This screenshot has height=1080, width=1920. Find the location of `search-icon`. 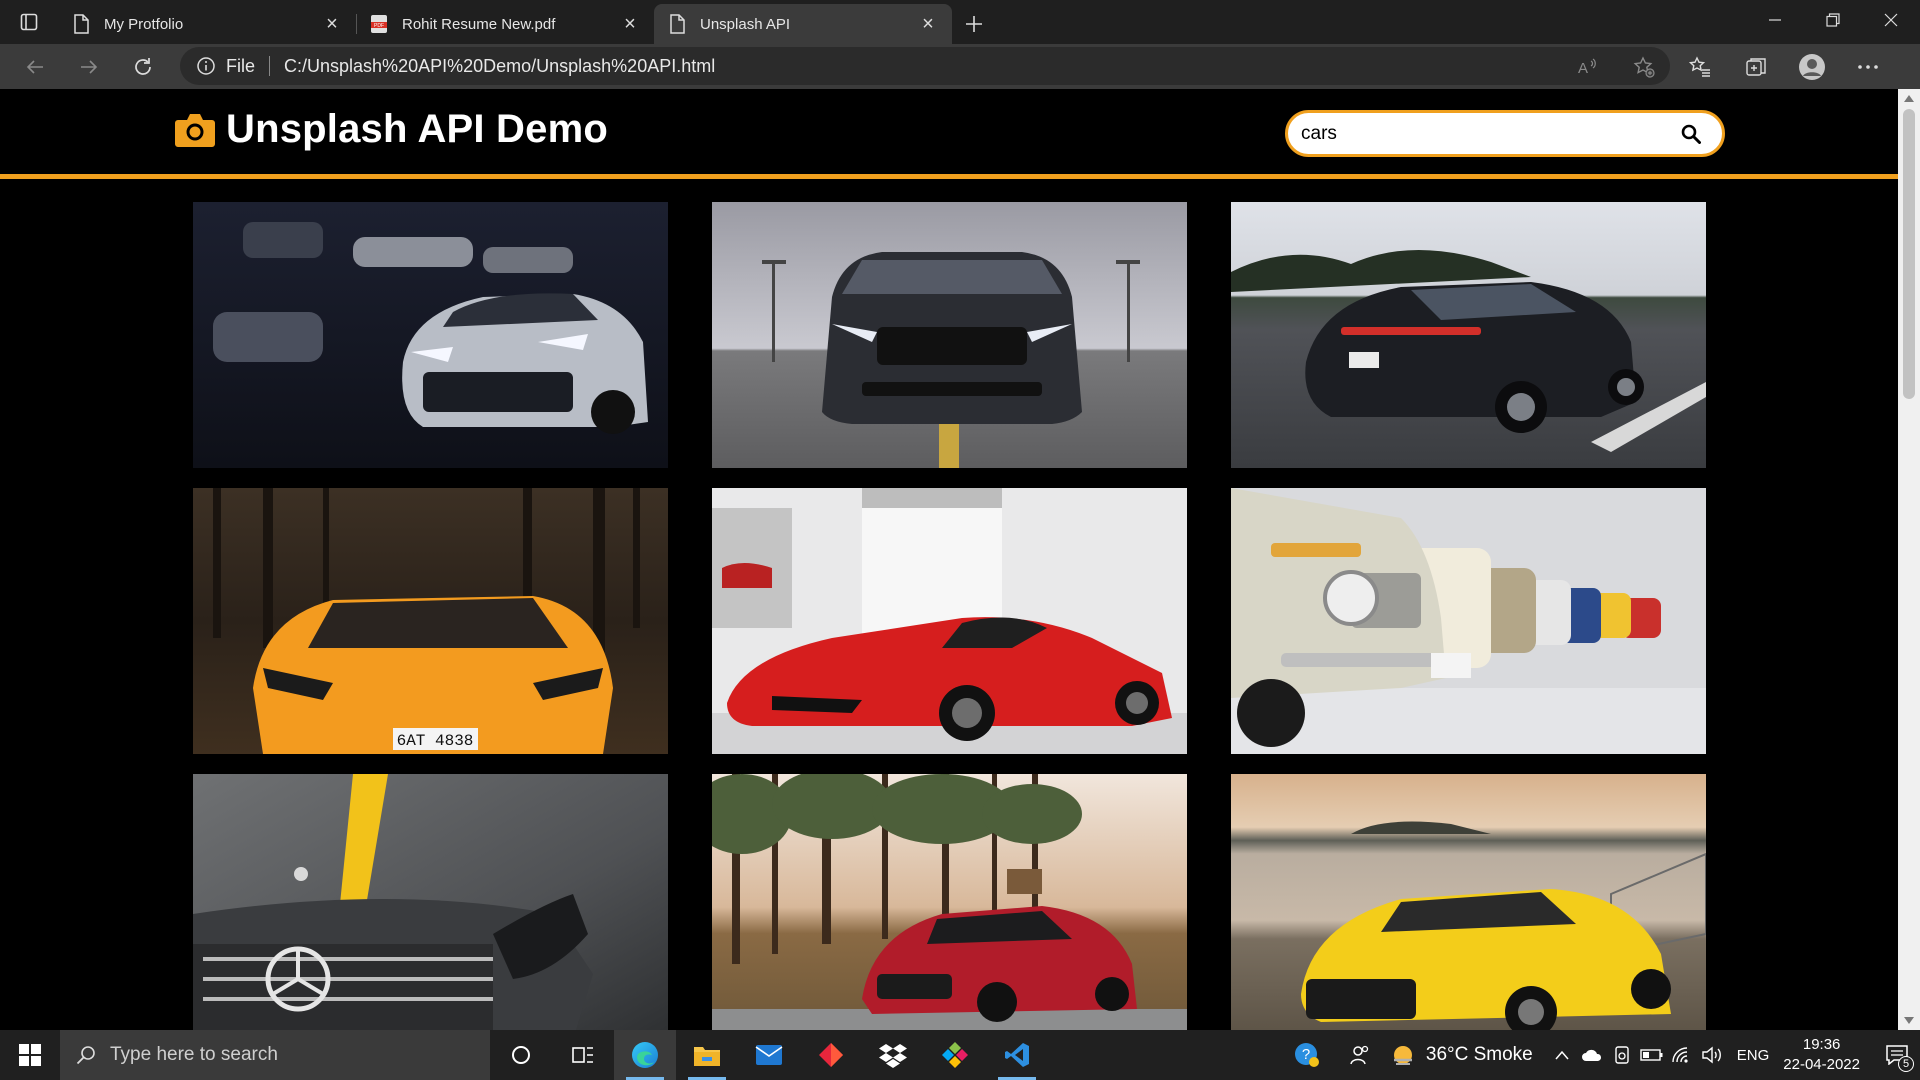

search-icon is located at coordinates (85, 1055).